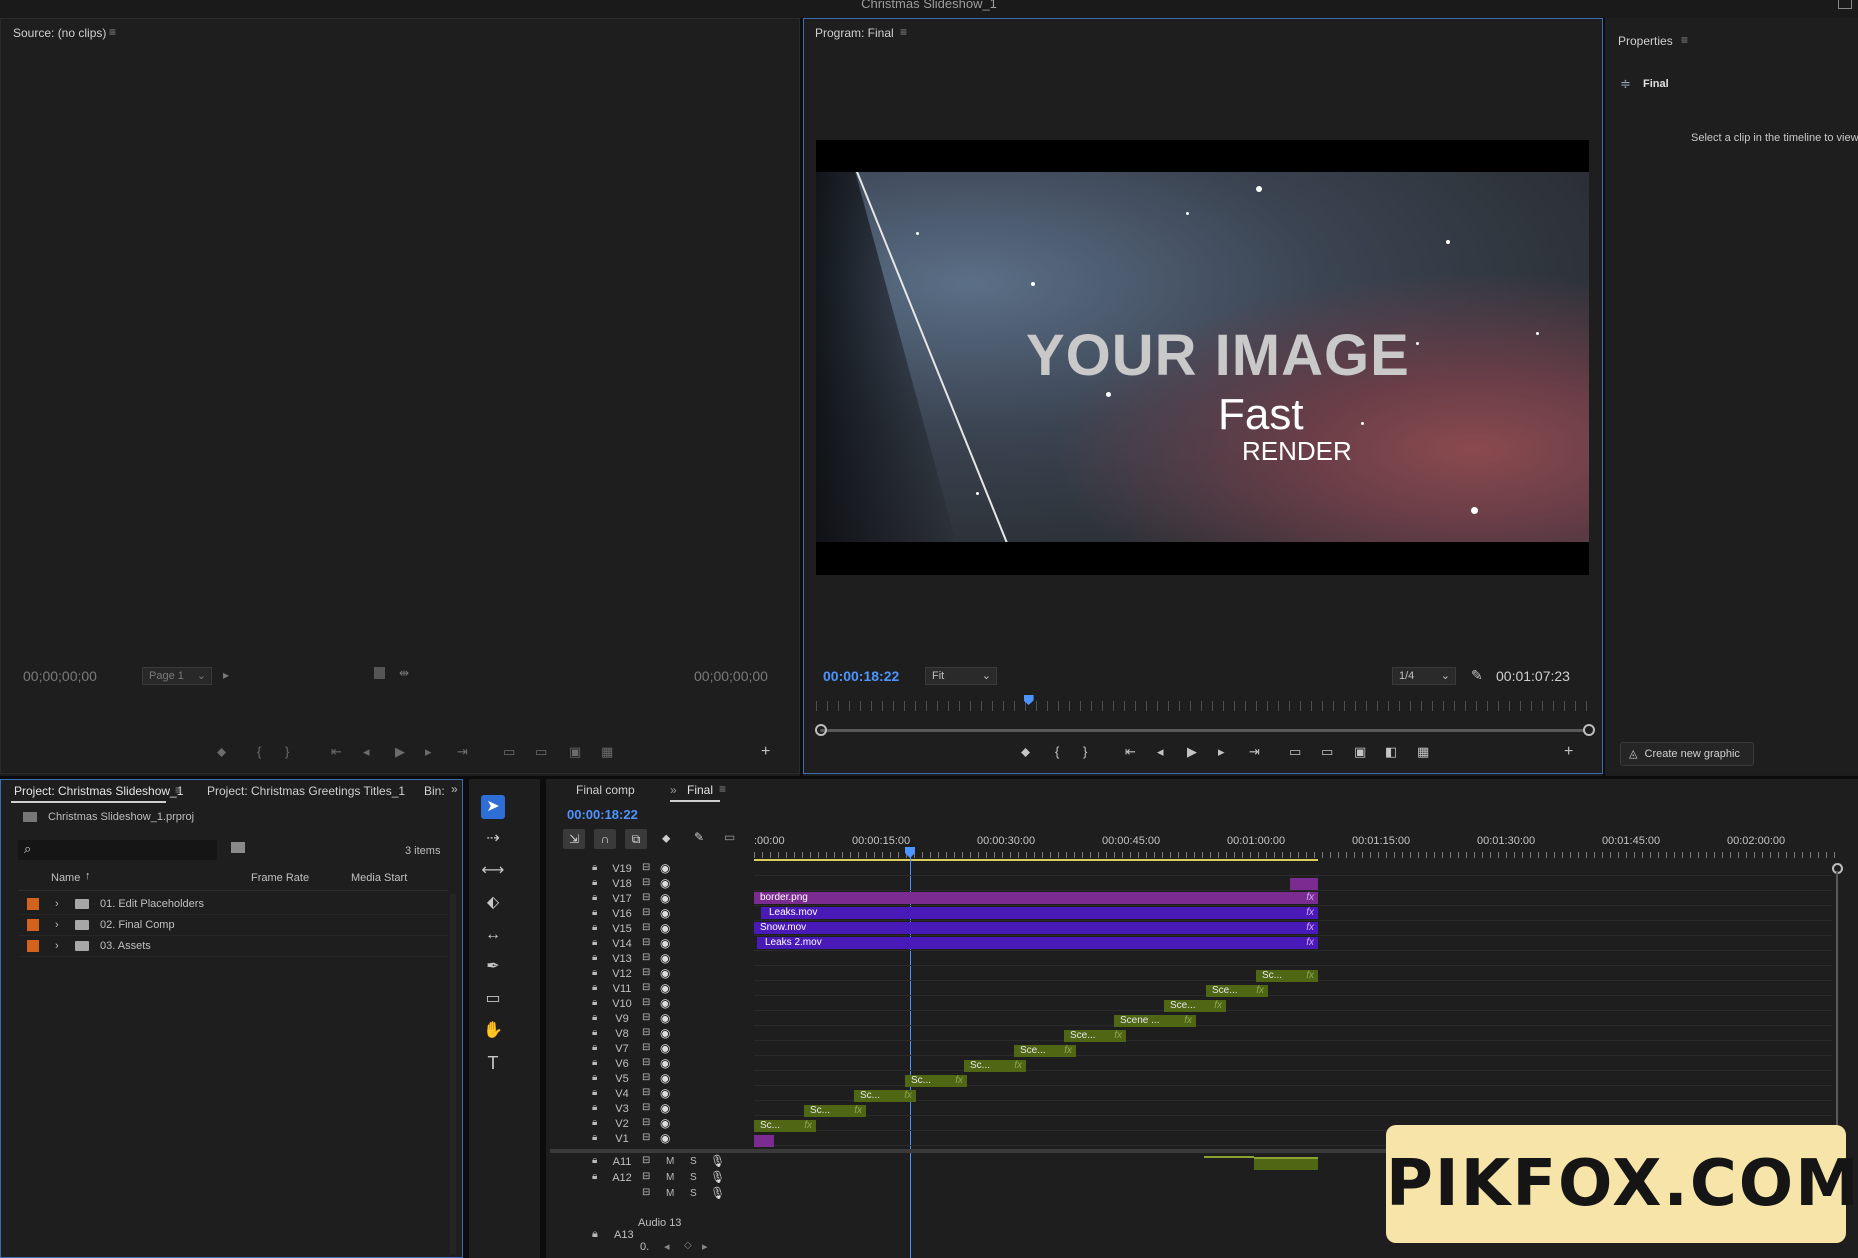 This screenshot has height=1258, width=1858. What do you see at coordinates (700, 790) in the screenshot?
I see `timeline-tab-final: Final` at bounding box center [700, 790].